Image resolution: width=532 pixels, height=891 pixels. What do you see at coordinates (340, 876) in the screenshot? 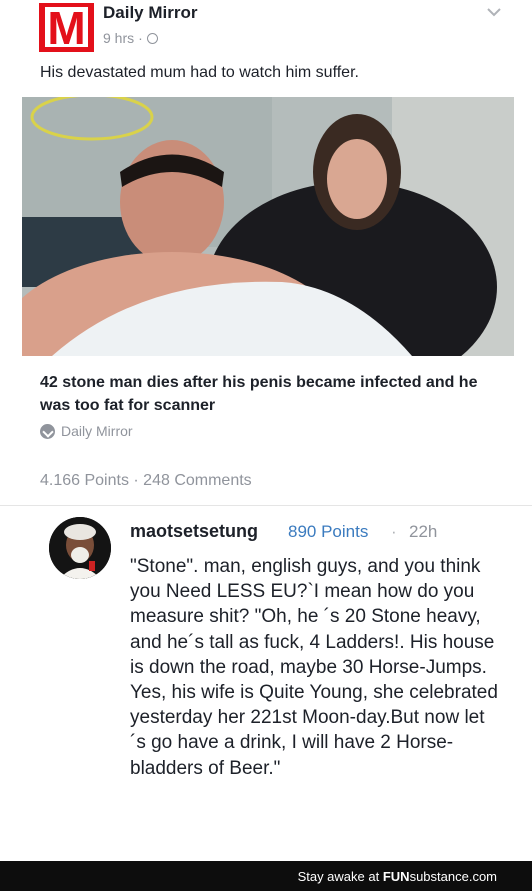
I see `footer-prefix: Stay awake at` at bounding box center [340, 876].